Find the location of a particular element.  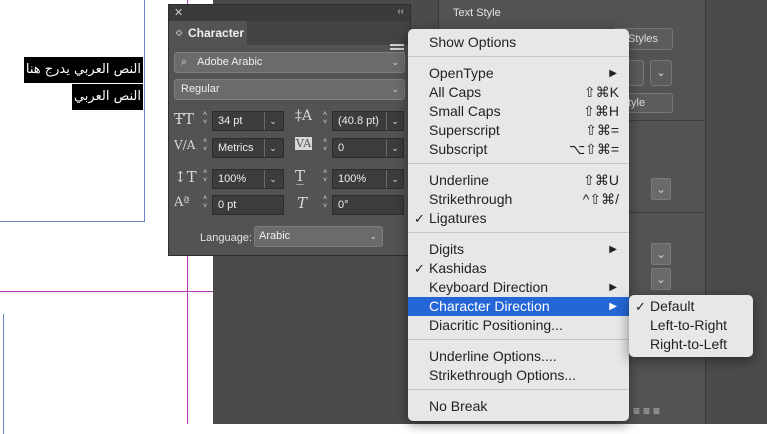

submenu-item-left-to-right: Left-to-Right is located at coordinates (691, 325).